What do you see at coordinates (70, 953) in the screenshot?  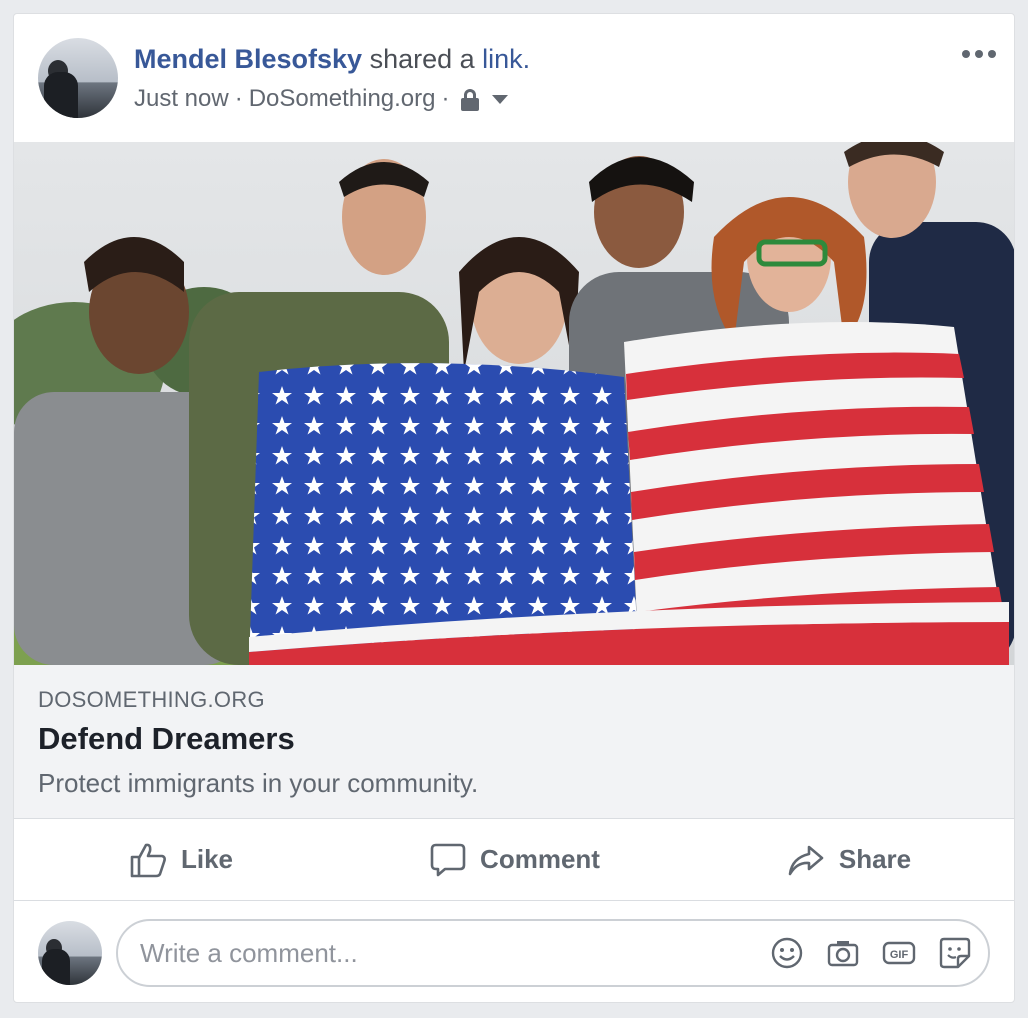 I see `current-user-avatar` at bounding box center [70, 953].